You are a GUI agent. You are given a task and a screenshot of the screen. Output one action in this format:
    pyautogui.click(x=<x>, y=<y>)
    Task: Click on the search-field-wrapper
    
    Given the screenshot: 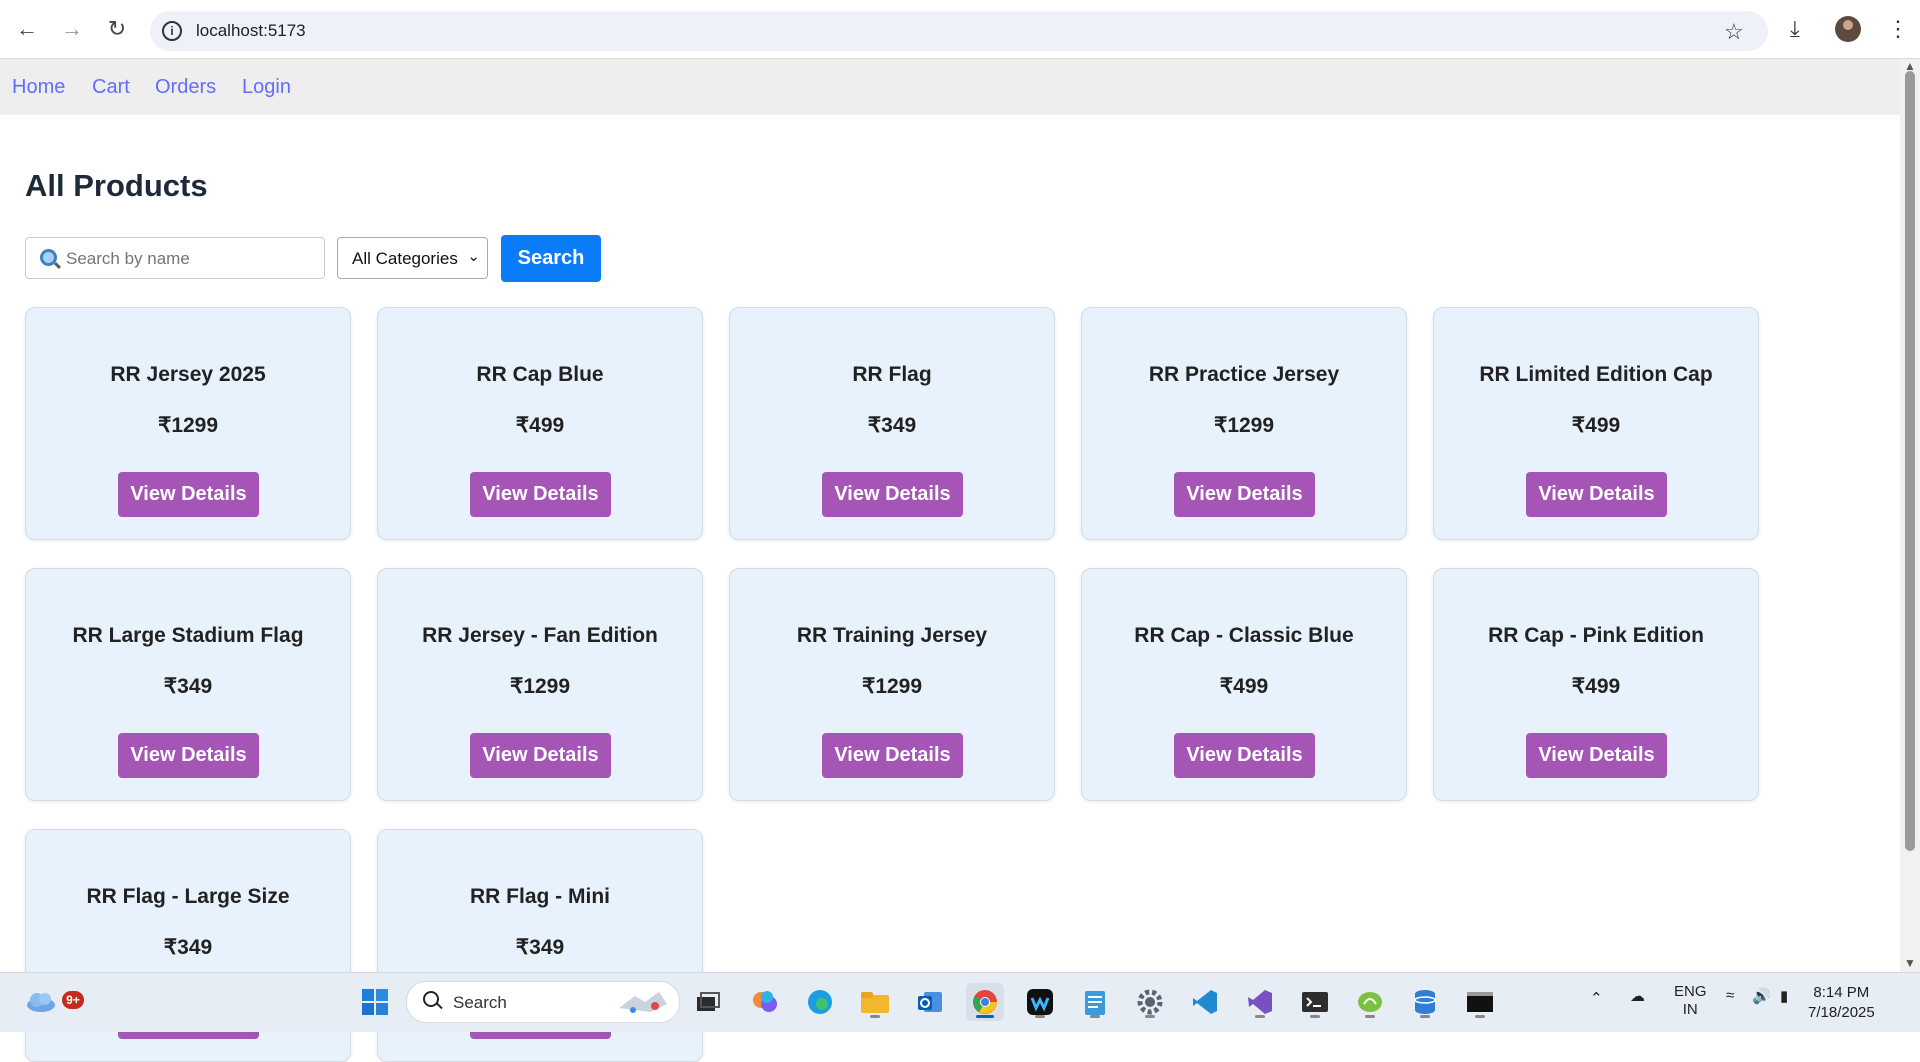 What is the action you would take?
    pyautogui.click(x=175, y=258)
    